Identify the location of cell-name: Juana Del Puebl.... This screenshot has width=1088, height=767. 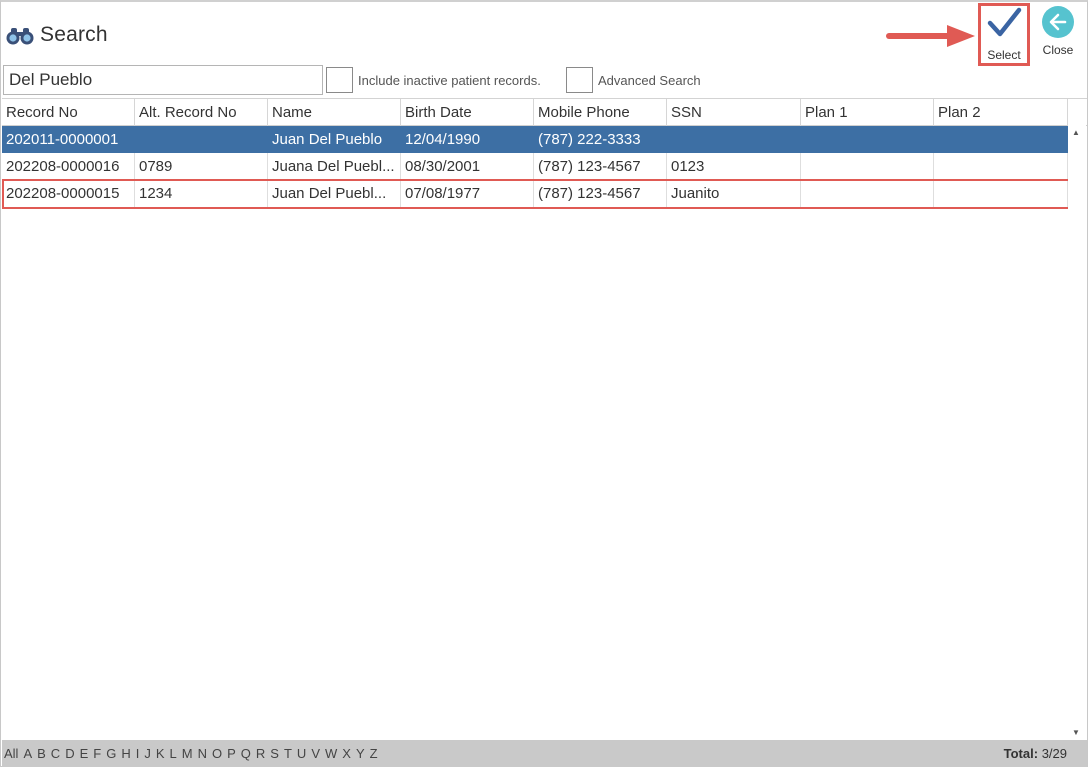
(334, 166).